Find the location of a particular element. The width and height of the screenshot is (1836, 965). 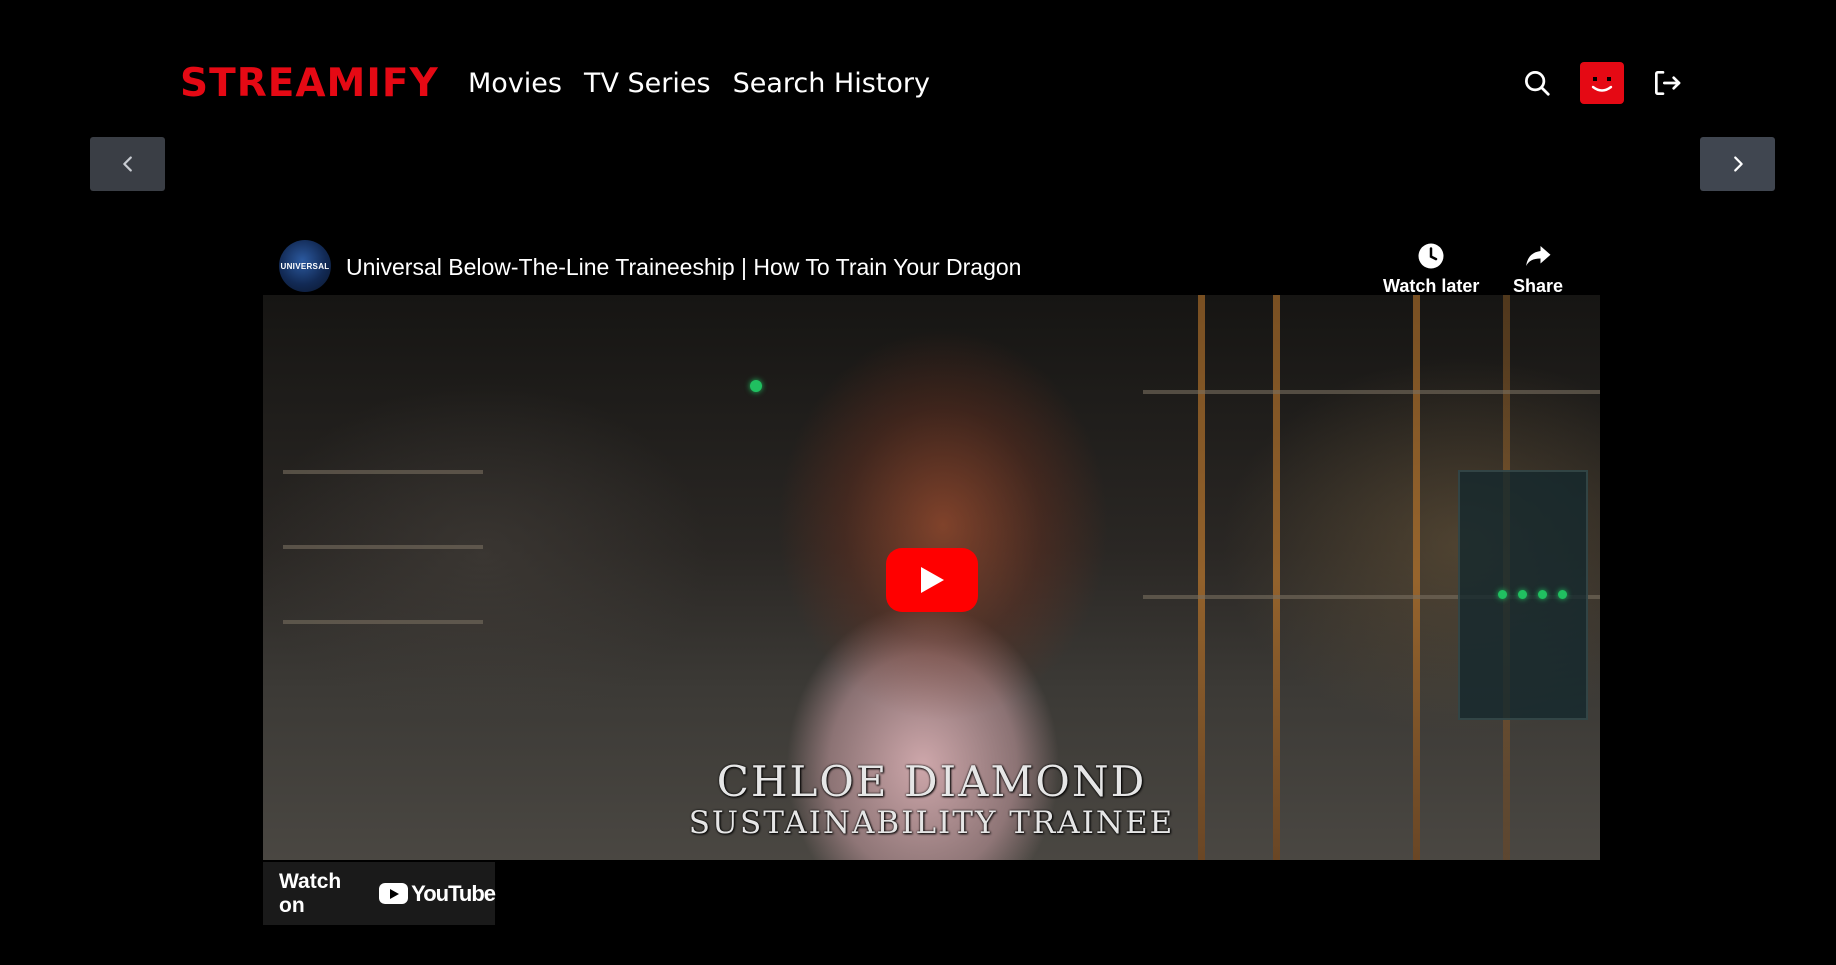

profile-avatar is located at coordinates (1602, 83).